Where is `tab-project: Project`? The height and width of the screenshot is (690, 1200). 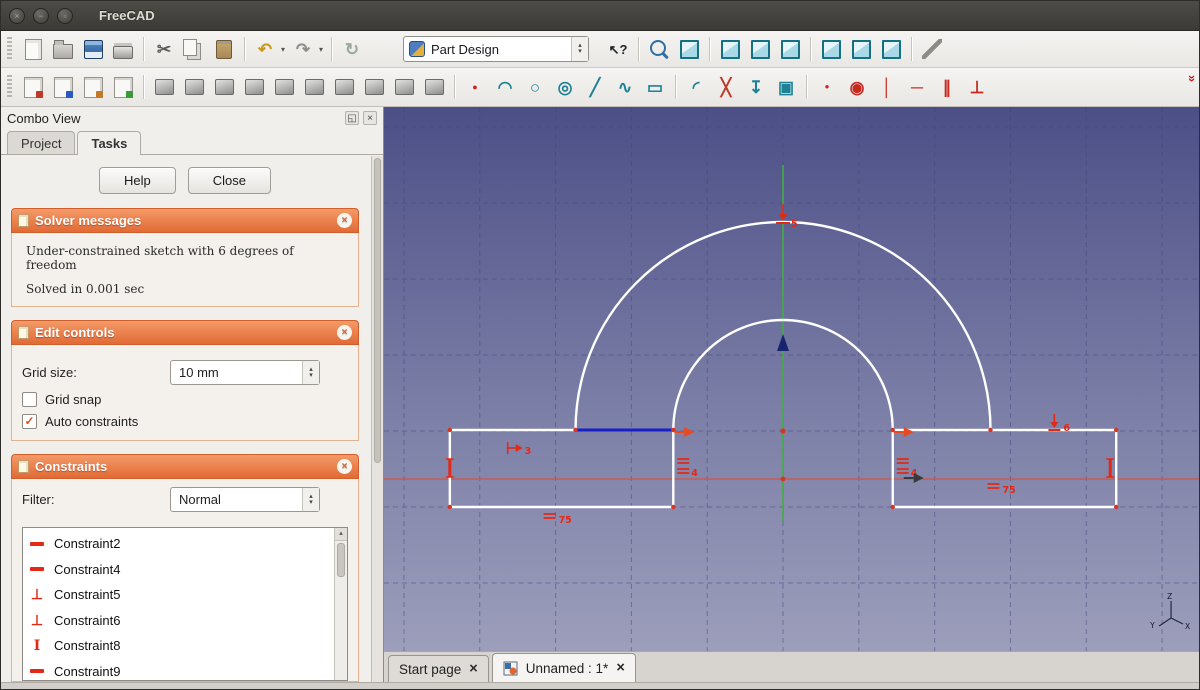
tab-project: Project is located at coordinates (41, 142).